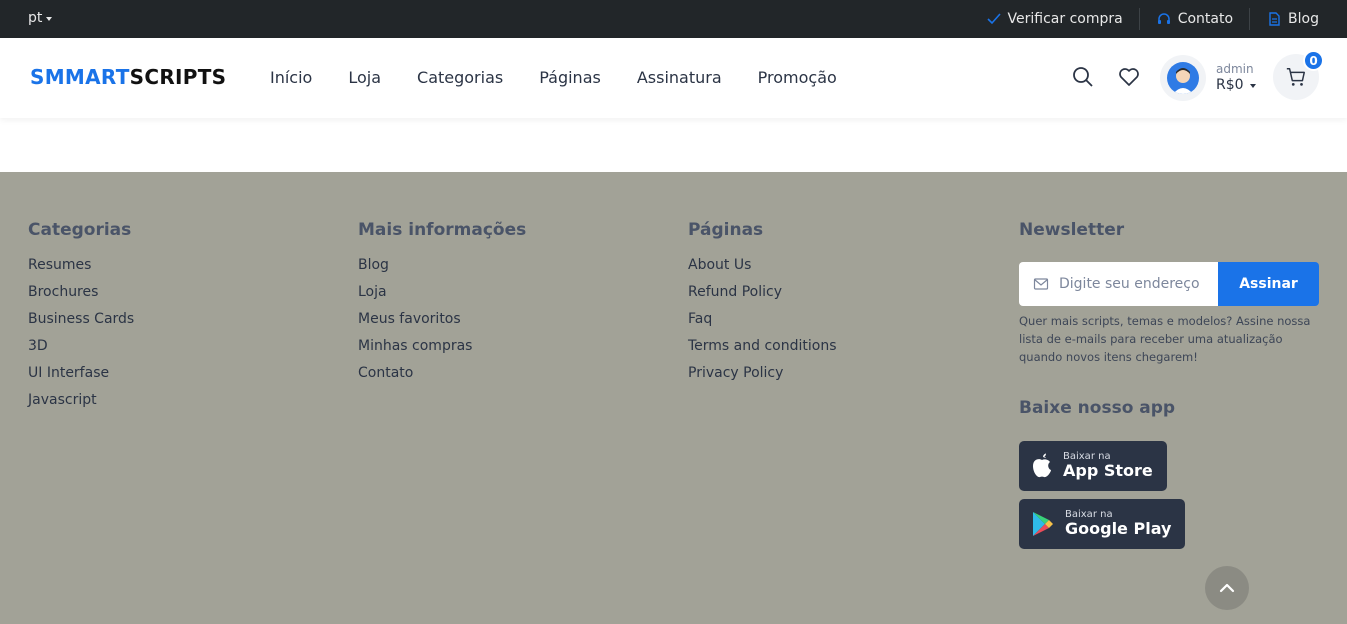 This screenshot has height=624, width=1347. I want to click on google-play-button: Baixar na Google Play, so click(1102, 524).